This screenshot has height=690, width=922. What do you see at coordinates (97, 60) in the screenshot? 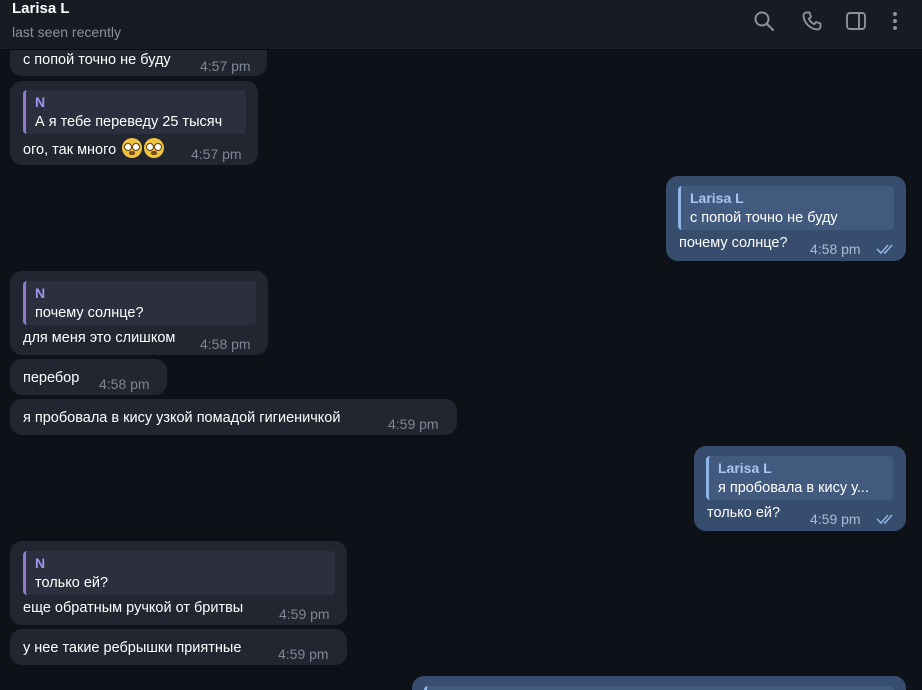
I see `message-text: с попой точно не буду` at bounding box center [97, 60].